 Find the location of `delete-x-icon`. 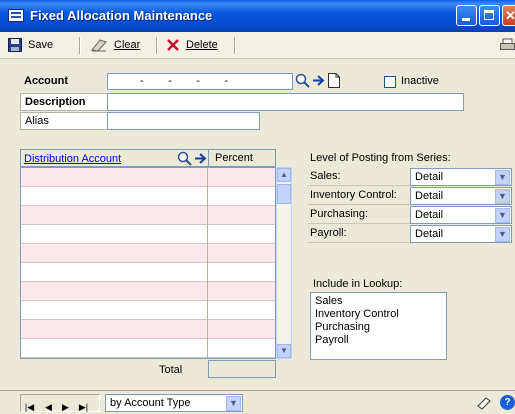

delete-x-icon is located at coordinates (173, 45).